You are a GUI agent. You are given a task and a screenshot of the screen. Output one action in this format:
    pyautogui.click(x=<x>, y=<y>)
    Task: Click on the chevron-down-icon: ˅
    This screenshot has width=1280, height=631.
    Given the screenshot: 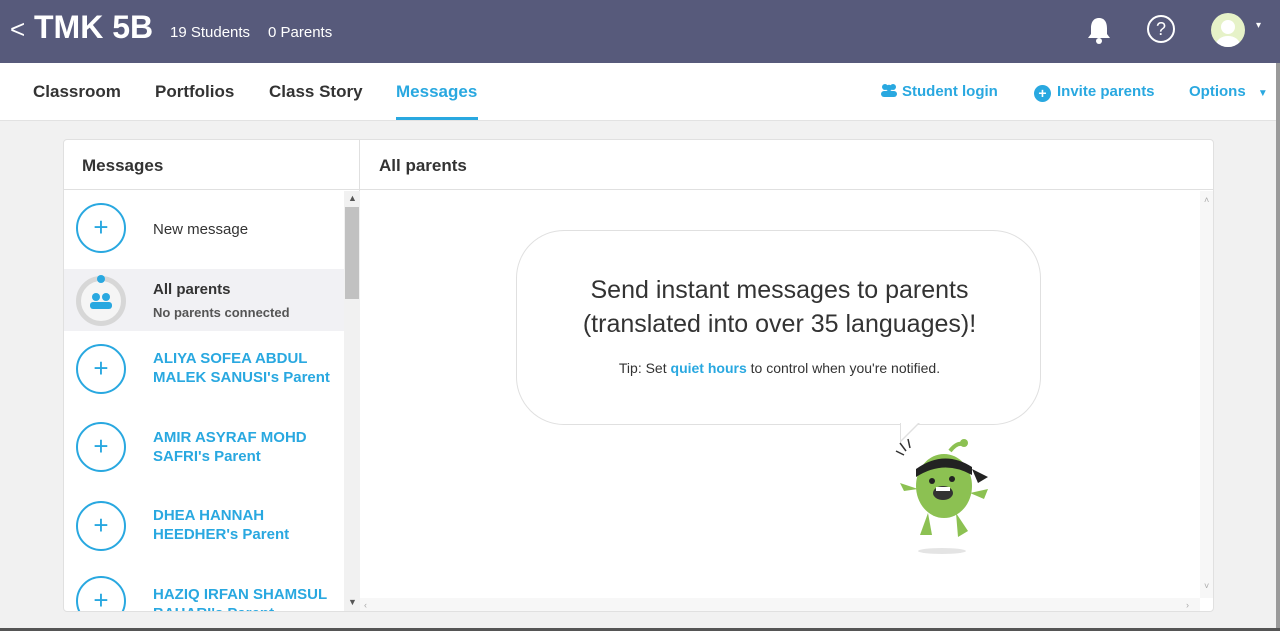 What is the action you would take?
    pyautogui.click(x=1206, y=586)
    